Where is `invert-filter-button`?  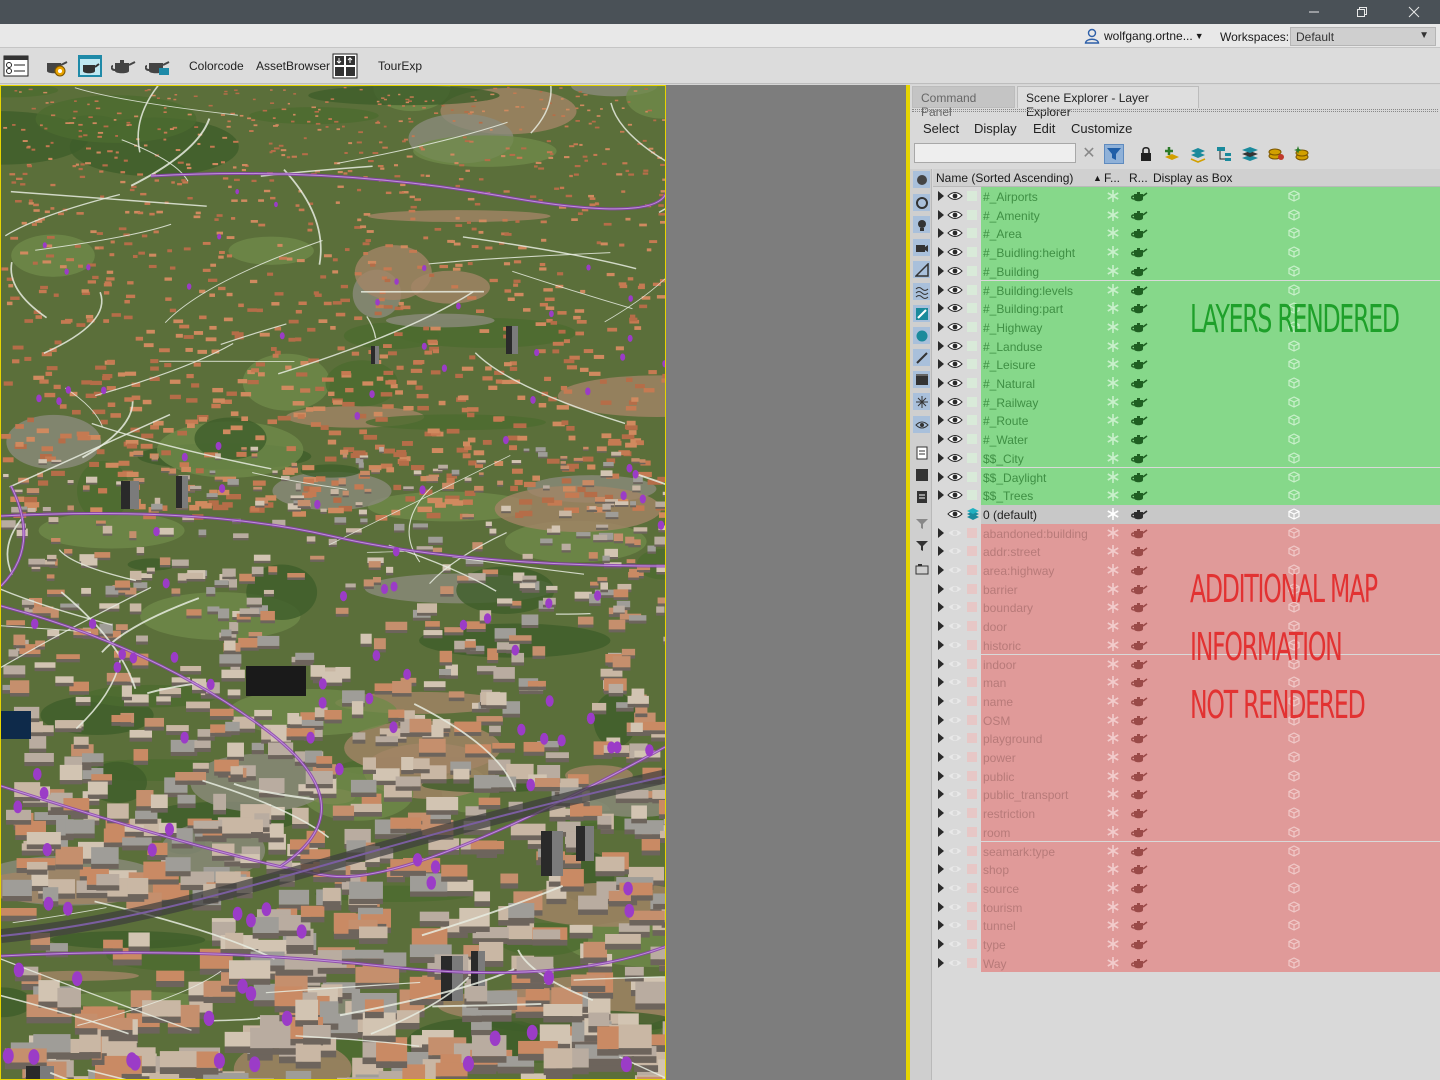
invert-filter-button is located at coordinates (921, 496).